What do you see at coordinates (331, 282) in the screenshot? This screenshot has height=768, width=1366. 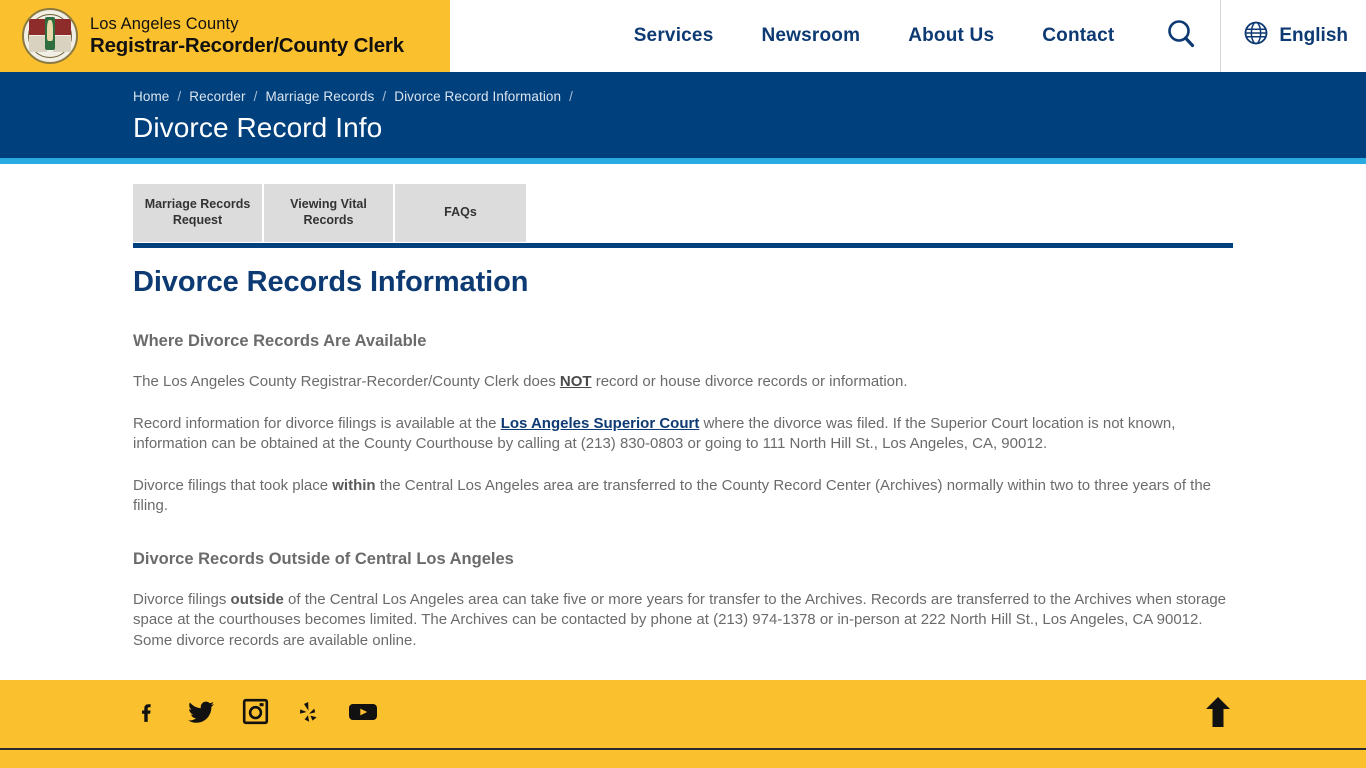 I see `article-heading: Divorce Records Information` at bounding box center [331, 282].